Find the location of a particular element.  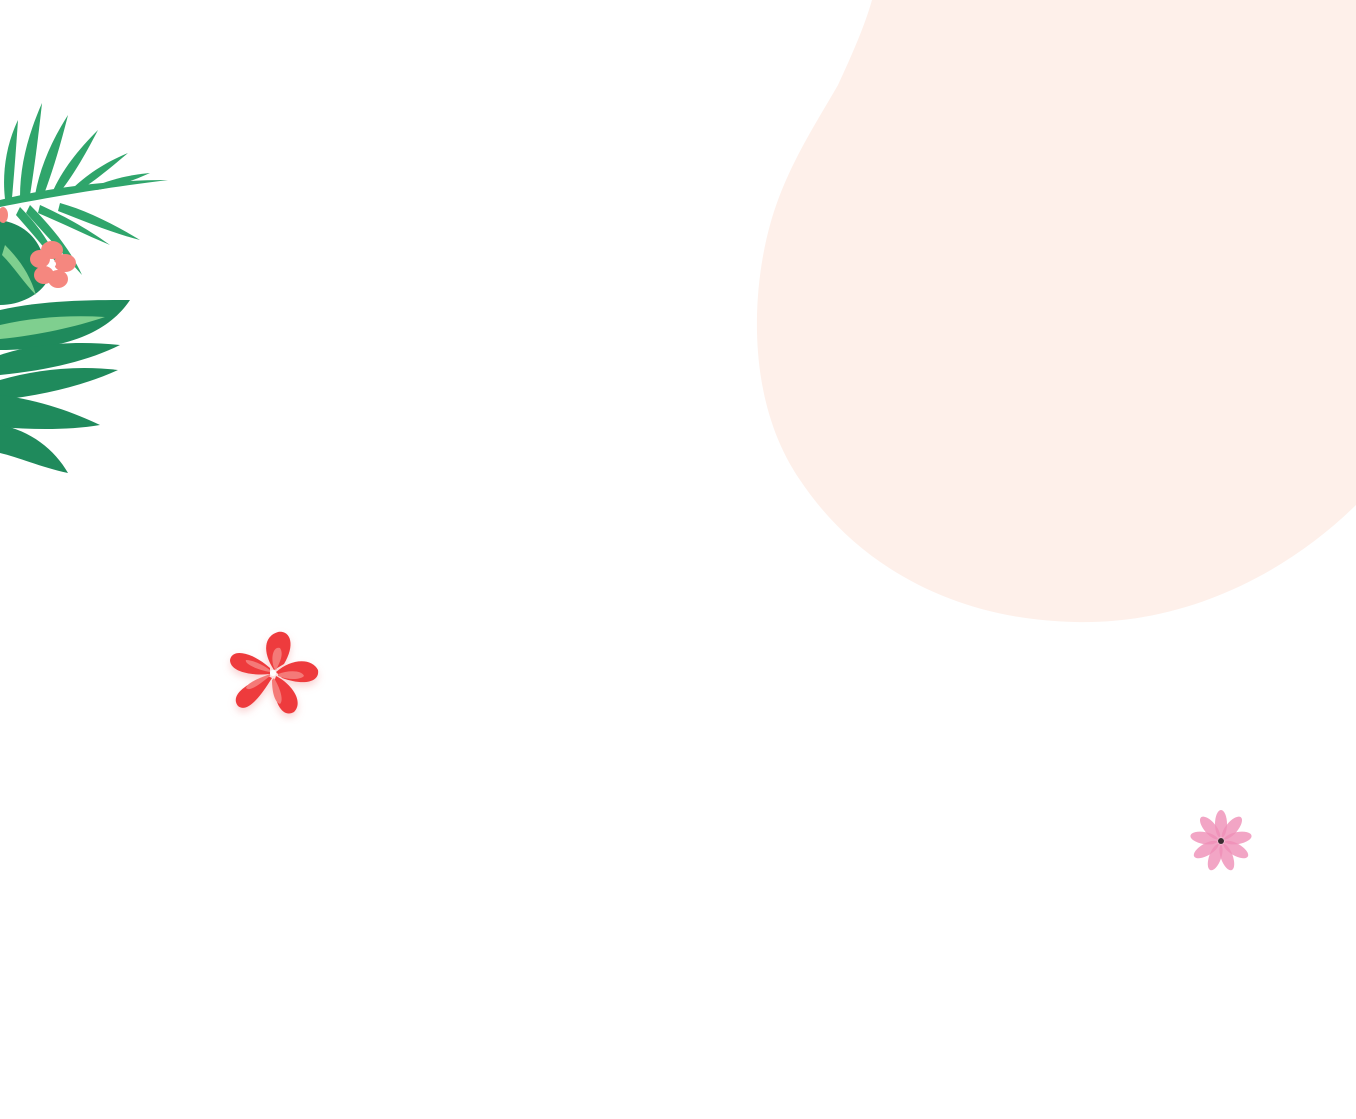

tropical-leaves-icon is located at coordinates (84, 288).